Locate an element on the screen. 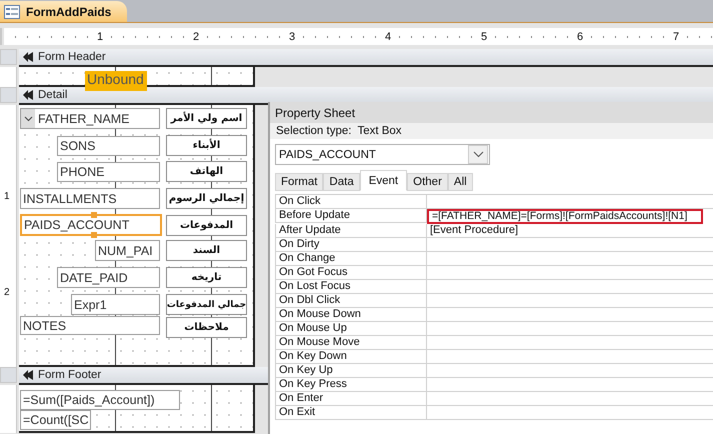 The height and width of the screenshot is (434, 713). property-name: On Mouse Move is located at coordinates (351, 343).